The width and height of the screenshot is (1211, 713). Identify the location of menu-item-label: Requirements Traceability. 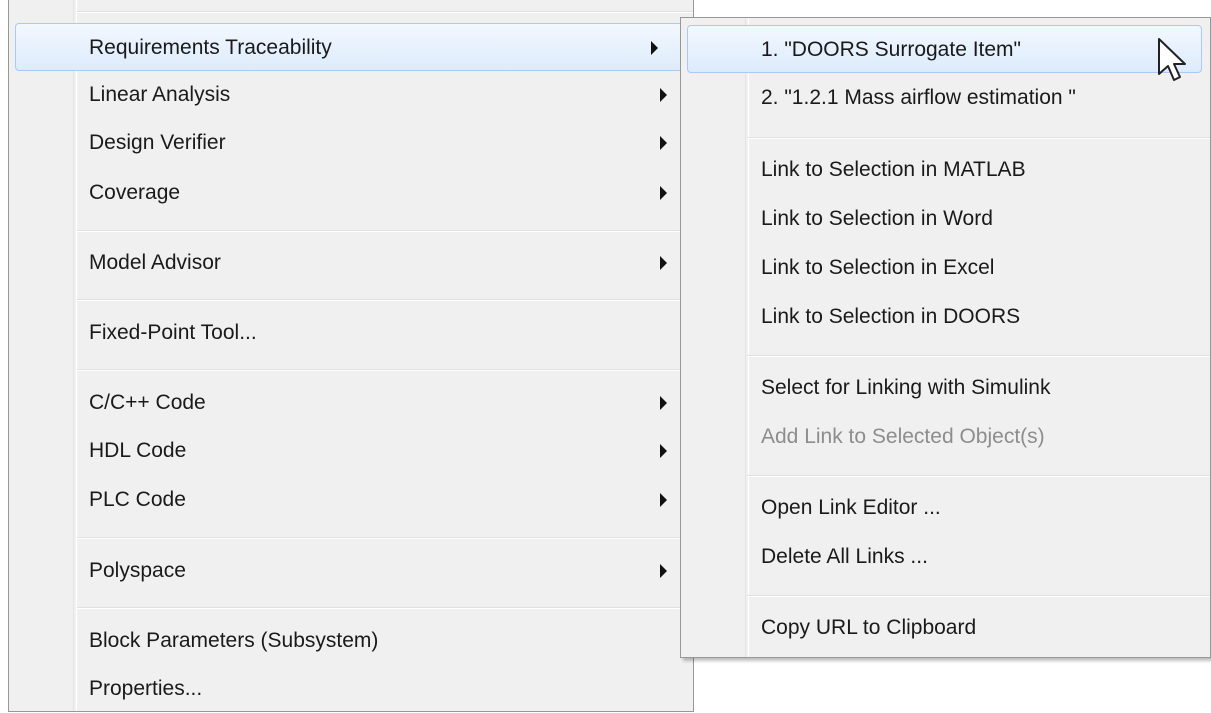
(210, 47).